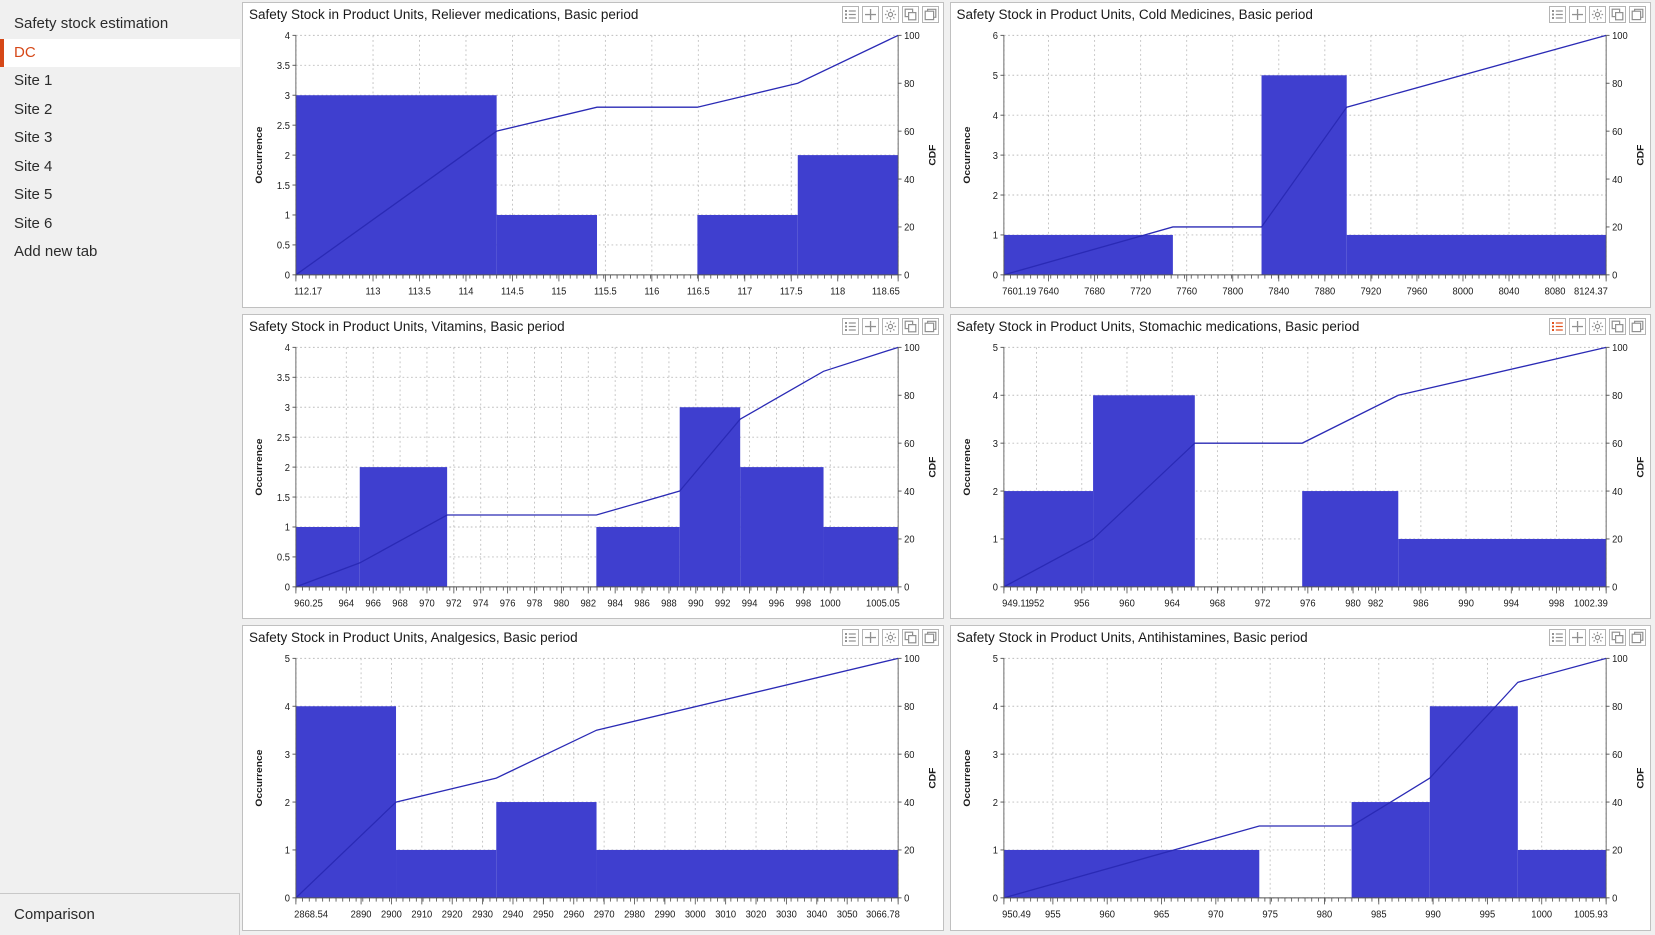 The height and width of the screenshot is (935, 1655). What do you see at coordinates (120, 81) in the screenshot?
I see `sidebar-item-site-1: Site 1` at bounding box center [120, 81].